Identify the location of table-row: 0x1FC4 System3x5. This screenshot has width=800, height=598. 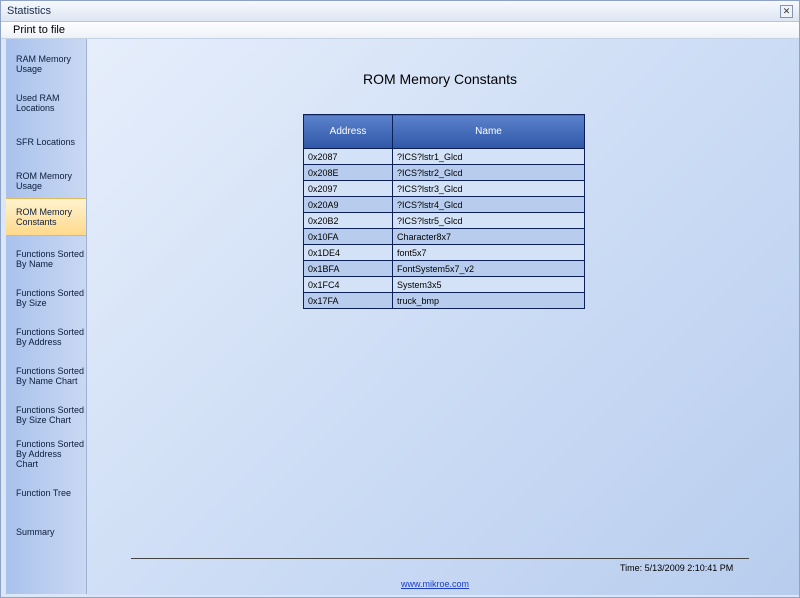
(444, 284).